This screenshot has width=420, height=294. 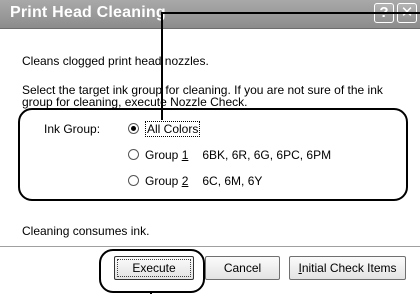 I want to click on dialog-title: Print Head Cleaning, so click(x=88, y=12).